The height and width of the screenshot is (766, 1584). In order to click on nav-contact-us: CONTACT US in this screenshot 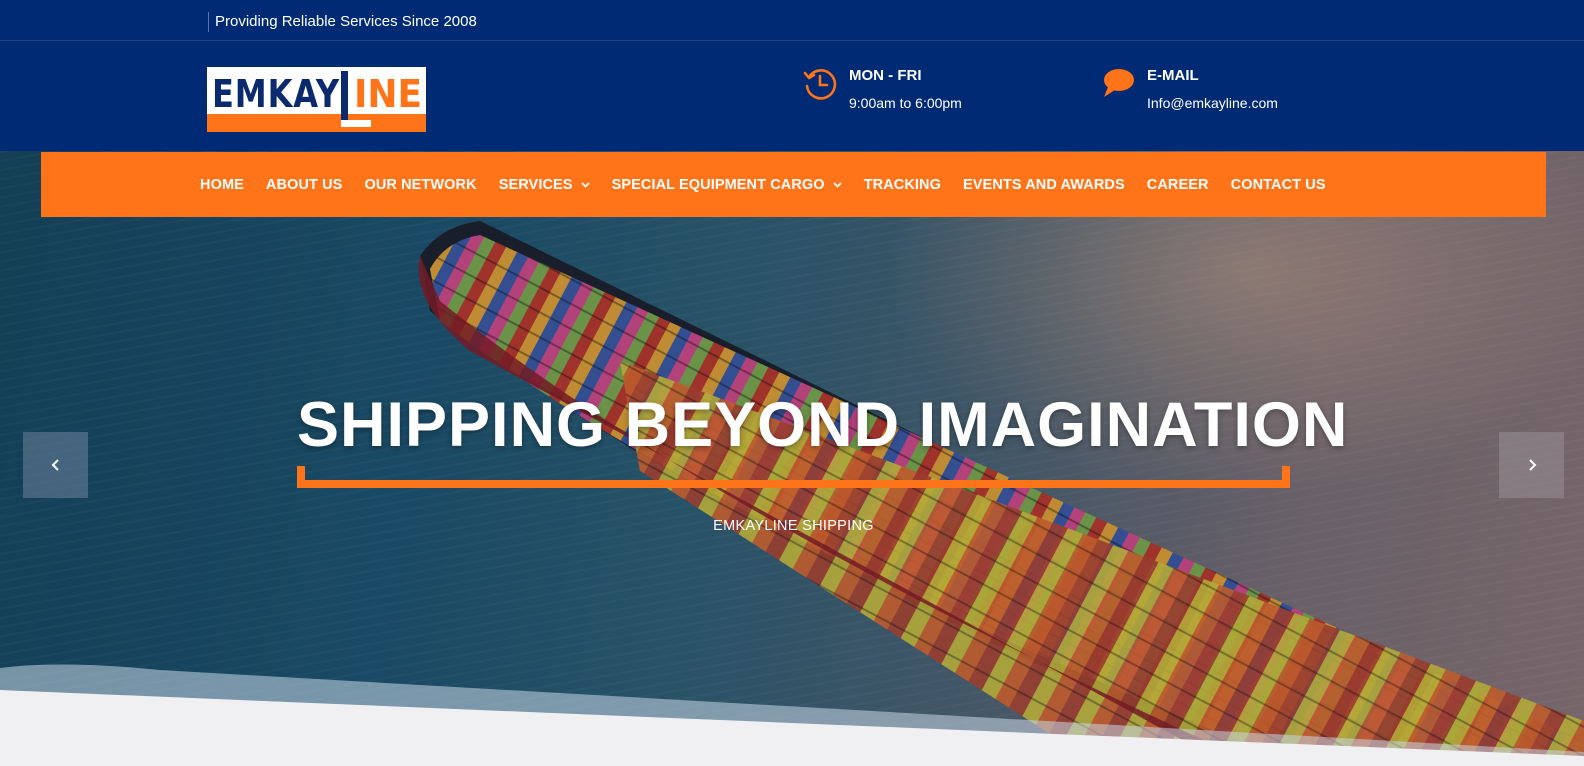, I will do `click(1278, 185)`.